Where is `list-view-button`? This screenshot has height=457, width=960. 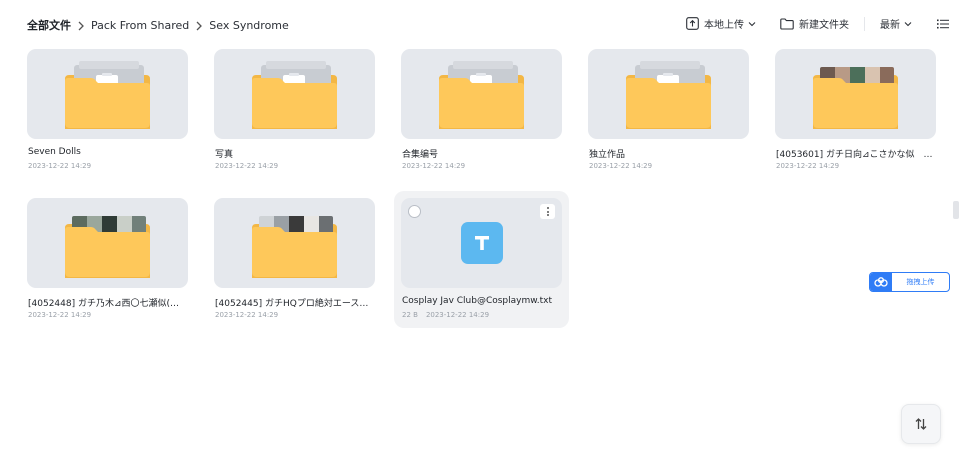
list-view-button is located at coordinates (945, 24).